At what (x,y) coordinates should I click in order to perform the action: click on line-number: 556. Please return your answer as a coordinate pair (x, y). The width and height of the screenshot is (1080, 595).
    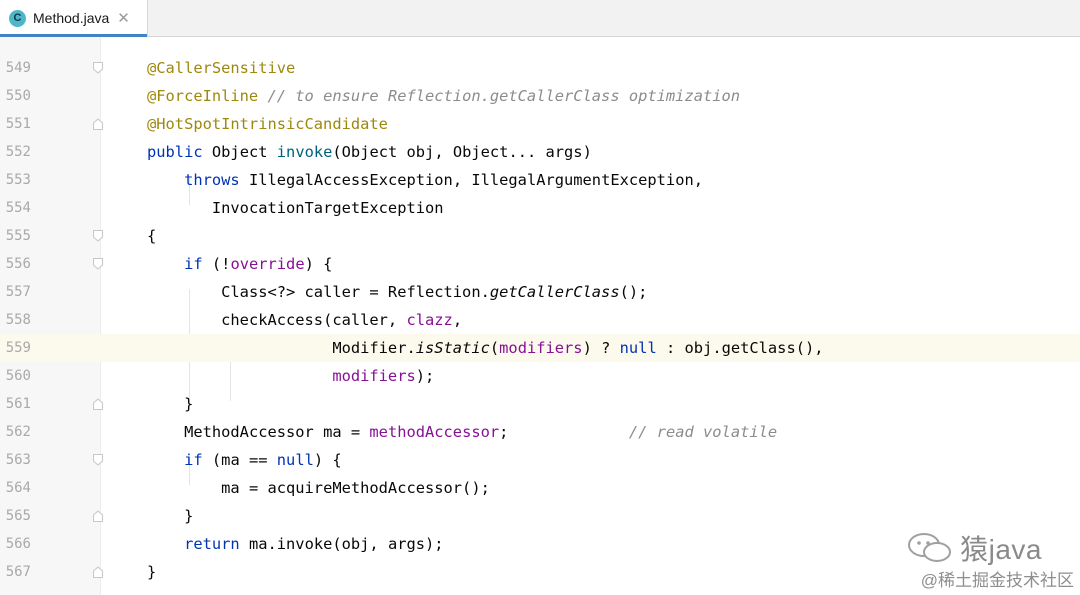
    Looking at the image, I should click on (18, 264).